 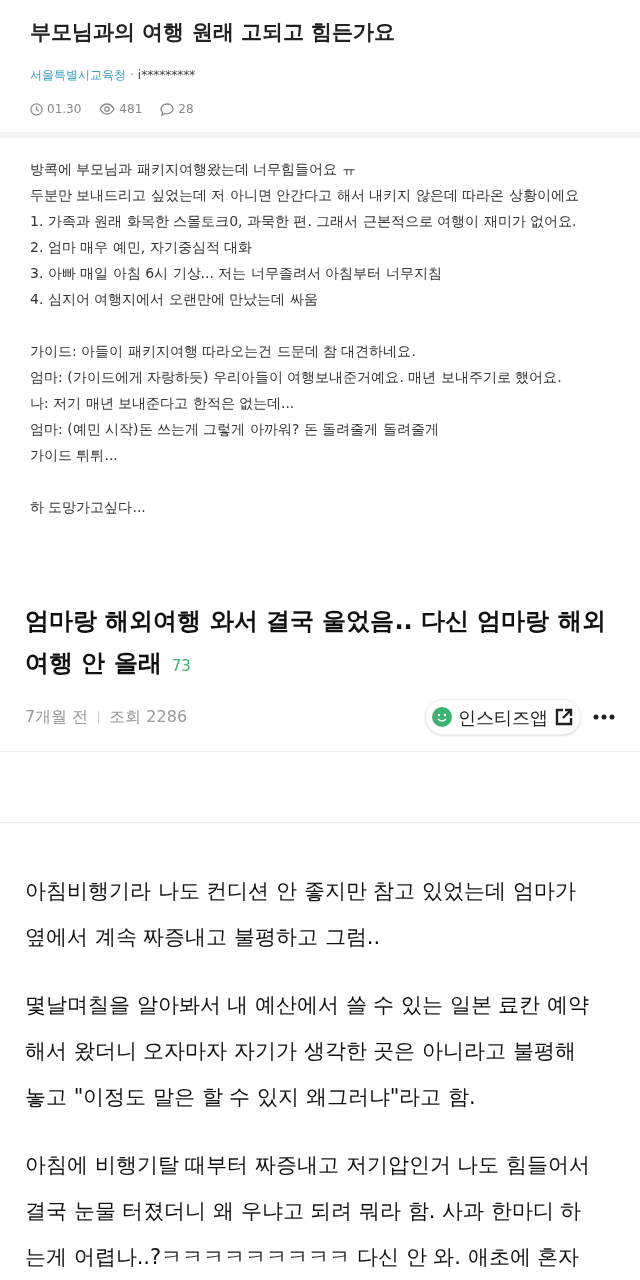 What do you see at coordinates (148, 717) in the screenshot?
I see `view-count: 조회 2286` at bounding box center [148, 717].